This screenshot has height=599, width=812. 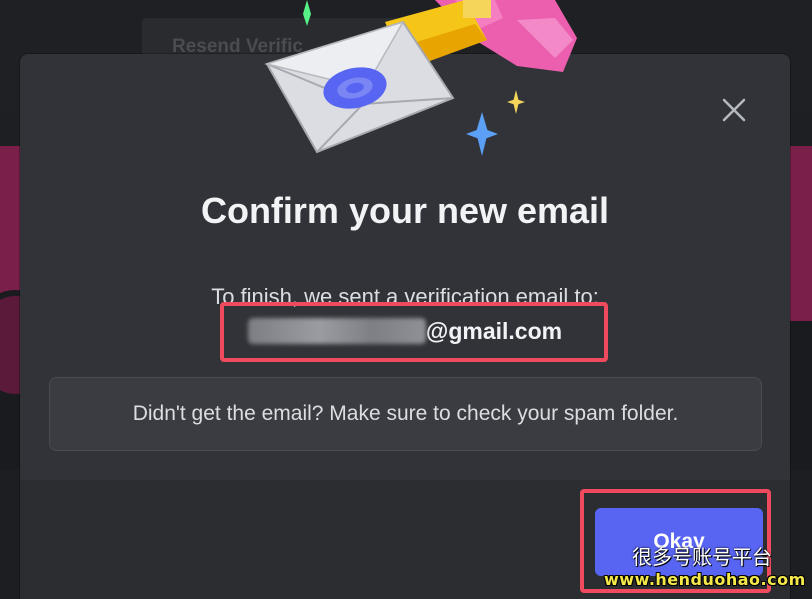 I want to click on close-x-icon, so click(x=734, y=110).